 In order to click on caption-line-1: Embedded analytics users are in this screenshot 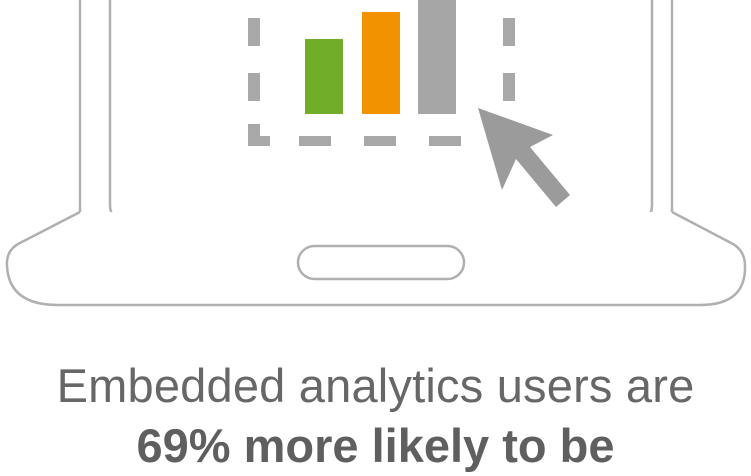, I will do `click(375, 385)`.